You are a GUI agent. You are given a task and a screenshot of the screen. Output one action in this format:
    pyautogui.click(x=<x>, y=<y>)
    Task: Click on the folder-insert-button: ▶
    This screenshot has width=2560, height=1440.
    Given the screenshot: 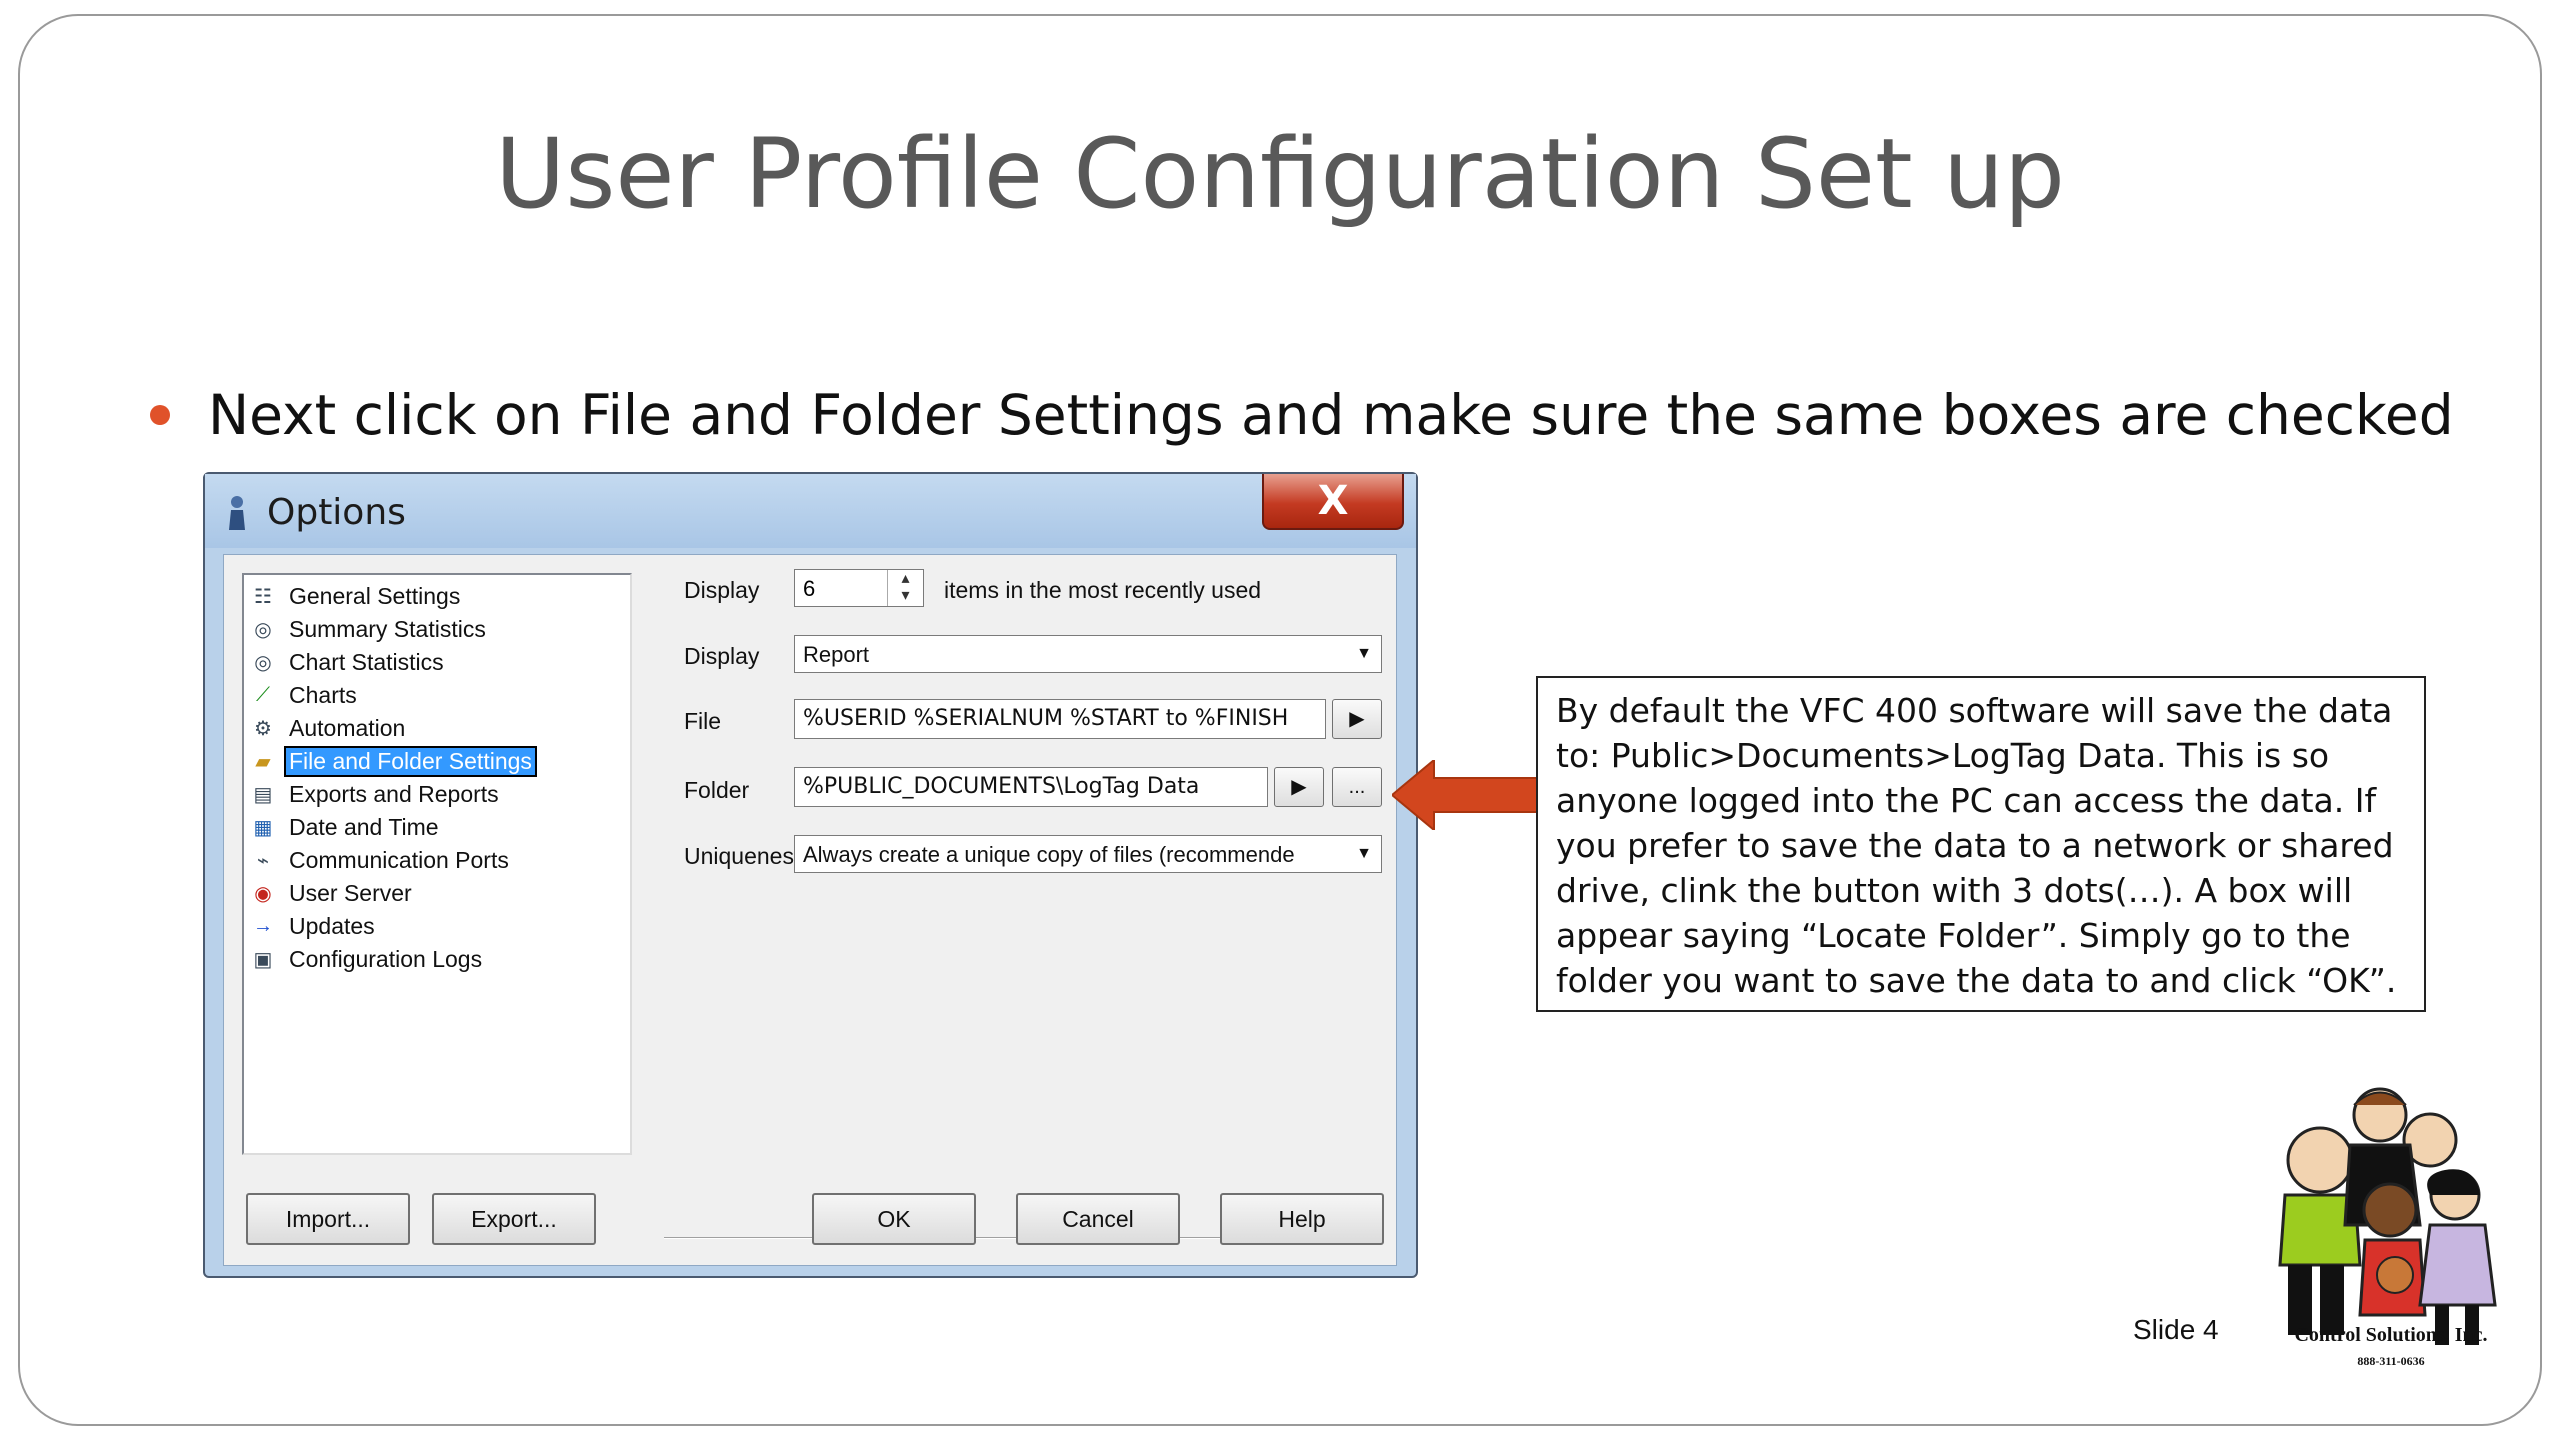 What is the action you would take?
    pyautogui.click(x=1299, y=787)
    